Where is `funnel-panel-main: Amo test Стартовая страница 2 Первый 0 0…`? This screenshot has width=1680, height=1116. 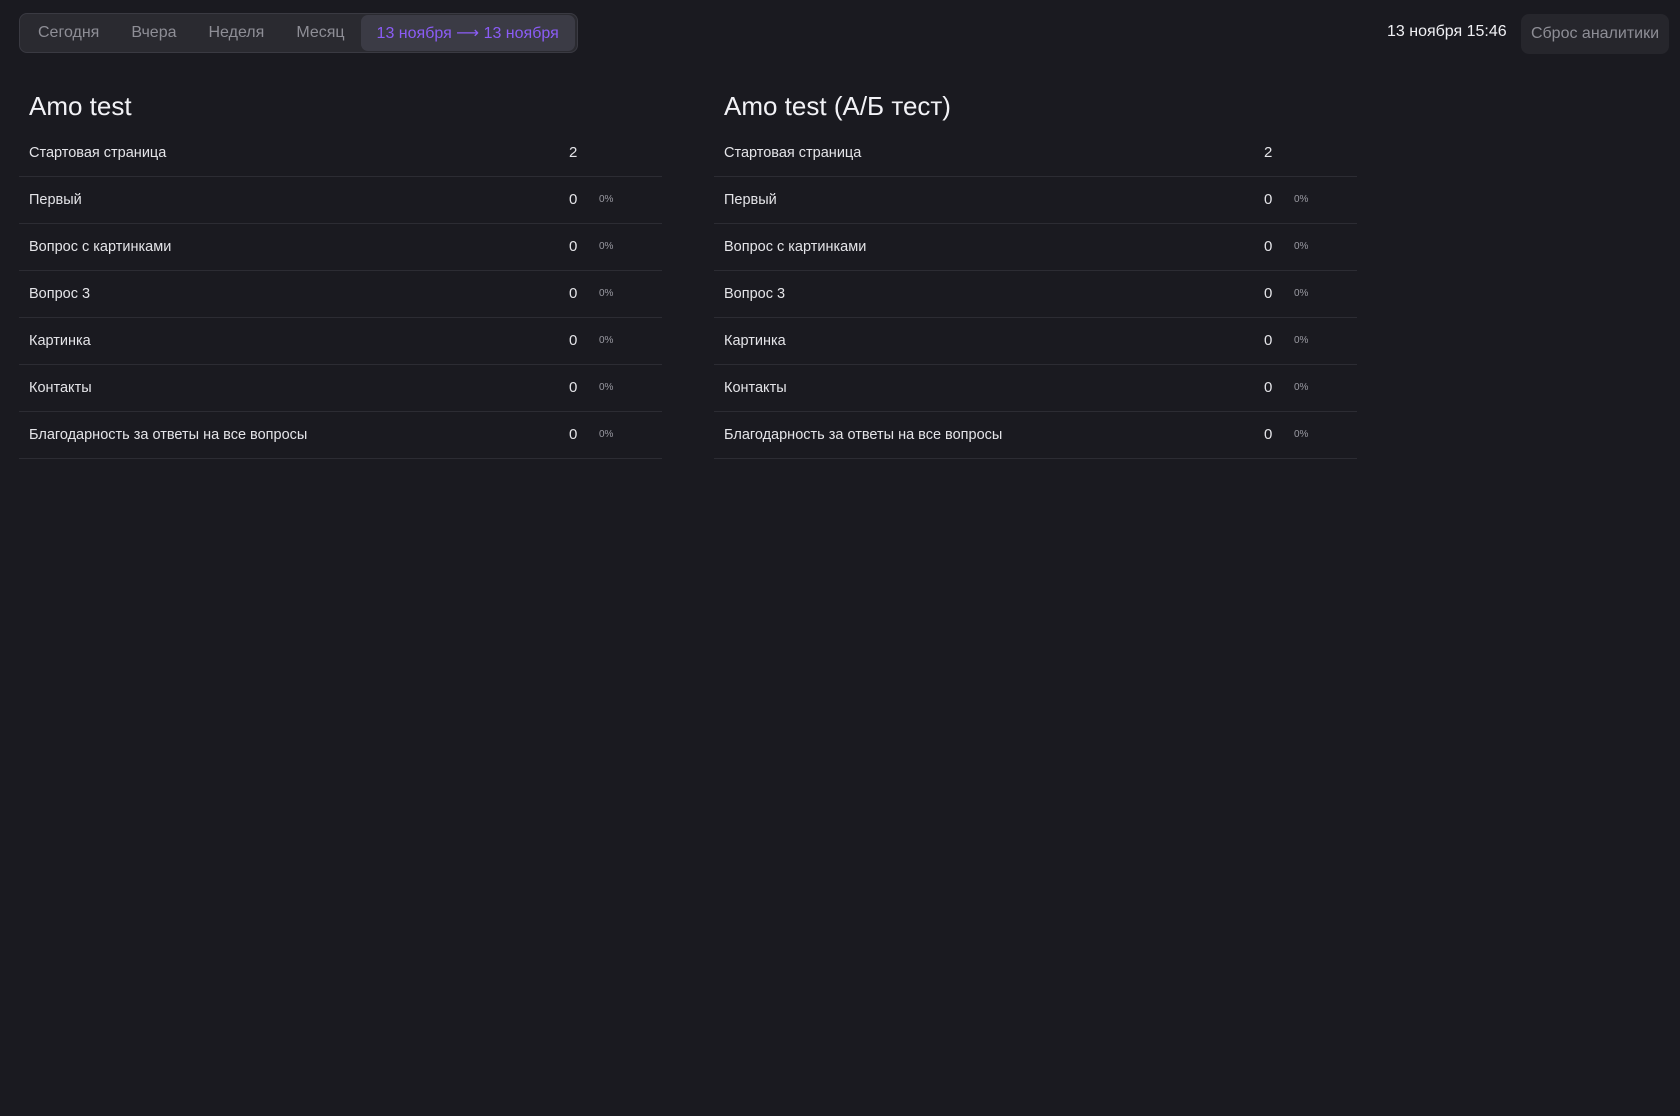 funnel-panel-main: Amo test Стартовая страница 2 Первый 0 0… is located at coordinates (340, 272).